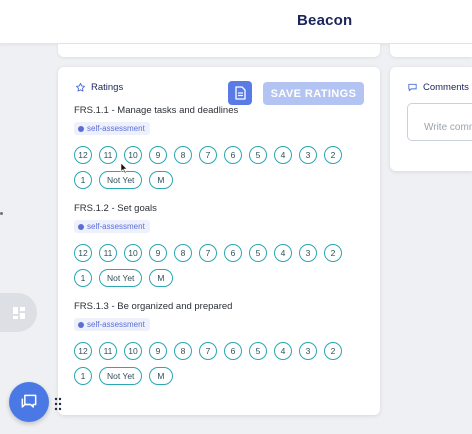 The height and width of the screenshot is (434, 472). I want to click on save-ratings-button: SAVE RATINGS, so click(313, 93).